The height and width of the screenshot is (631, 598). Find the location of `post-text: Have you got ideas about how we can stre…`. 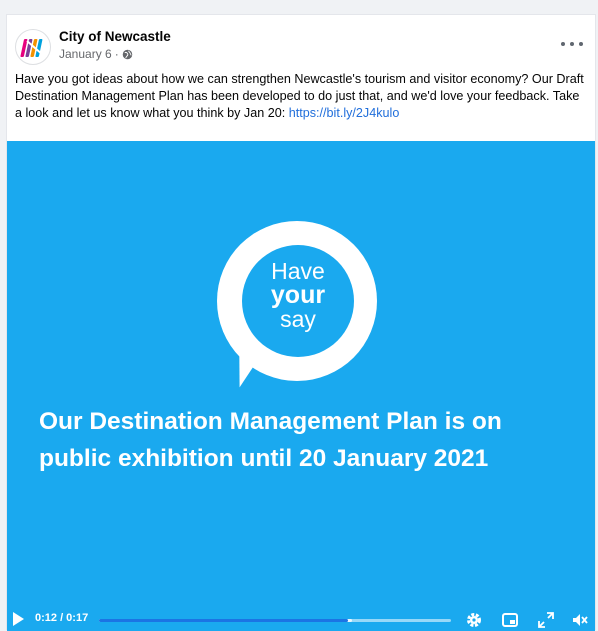

post-text: Have you got ideas about how we can stre… is located at coordinates (302, 96).